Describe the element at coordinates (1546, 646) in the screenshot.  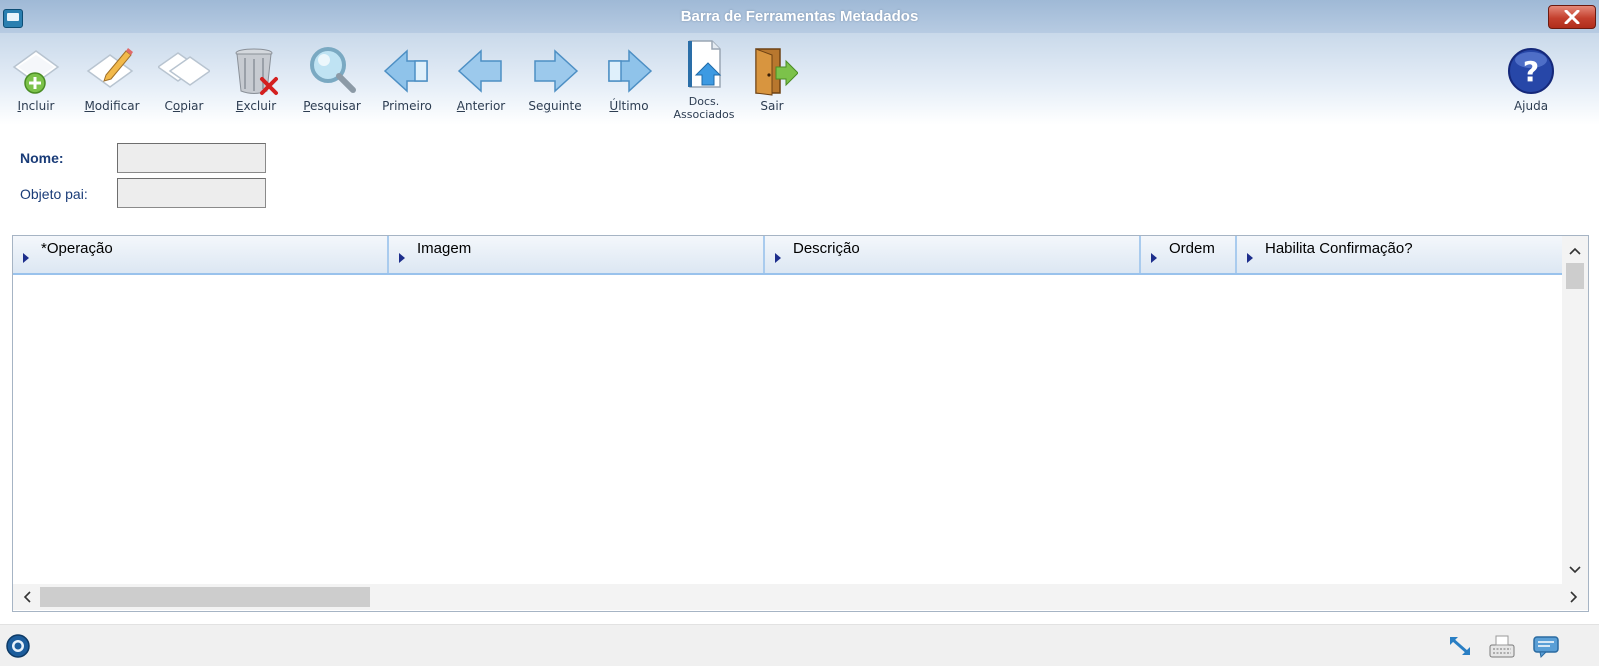
I see `chat-icon` at that location.